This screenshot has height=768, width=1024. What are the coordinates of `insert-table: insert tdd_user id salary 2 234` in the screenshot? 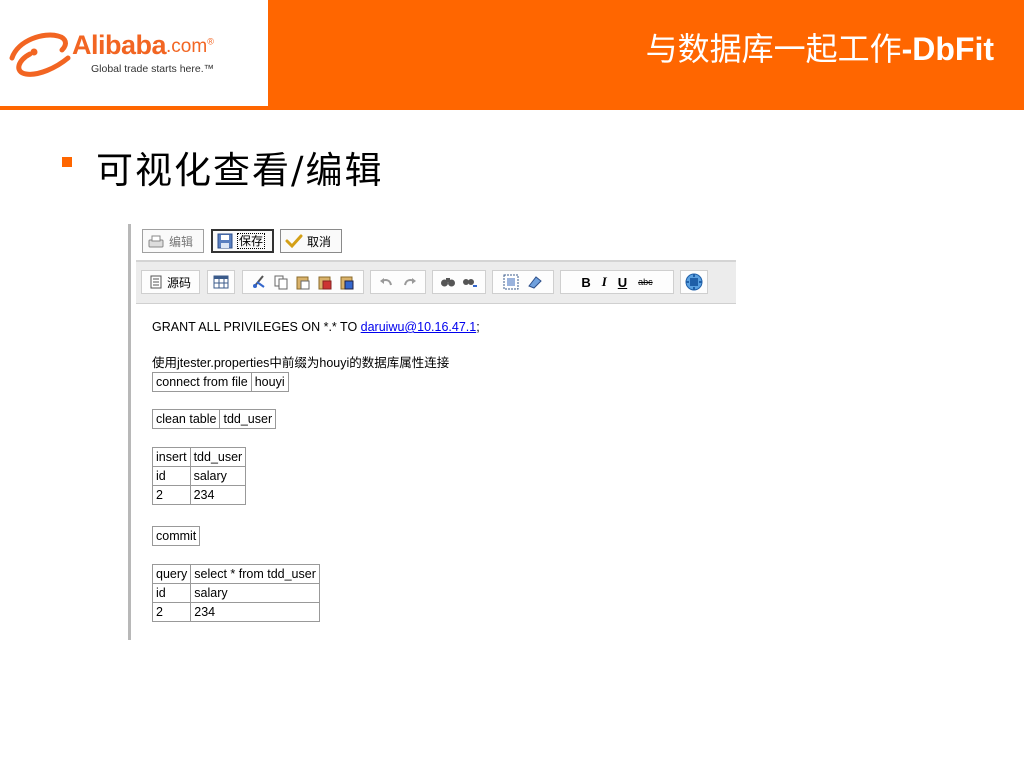 It's located at (199, 476).